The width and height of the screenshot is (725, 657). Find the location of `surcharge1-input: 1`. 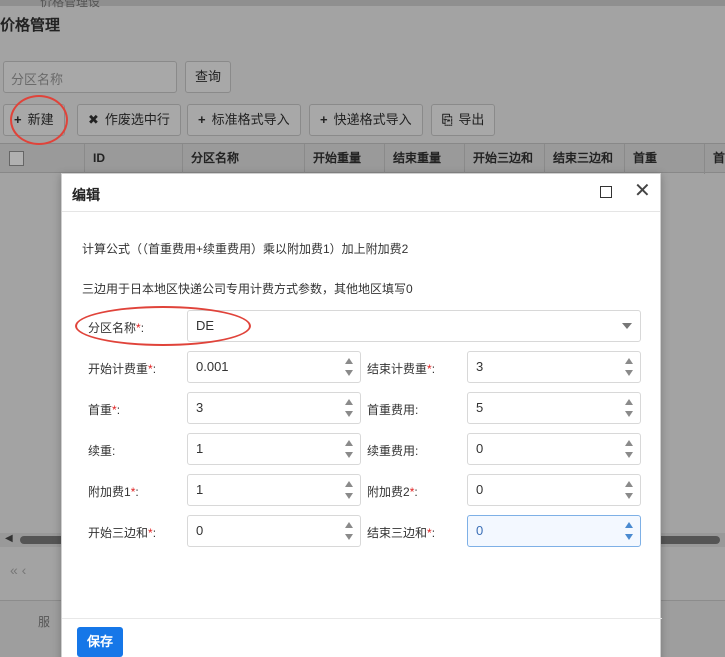

surcharge1-input: 1 is located at coordinates (274, 490).